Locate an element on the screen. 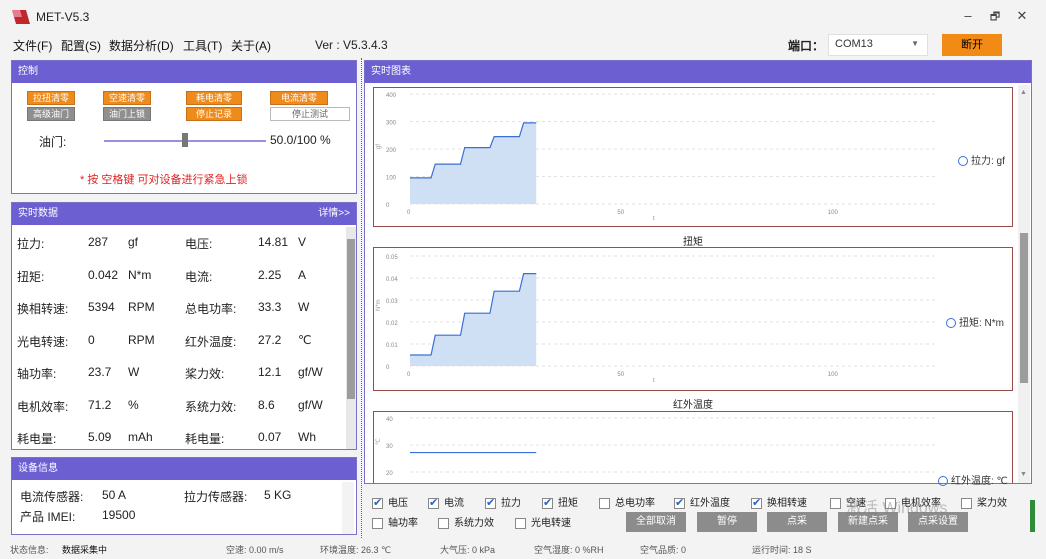 The height and width of the screenshot is (559, 1046). port-select: COM13 ▼ is located at coordinates (878, 45).